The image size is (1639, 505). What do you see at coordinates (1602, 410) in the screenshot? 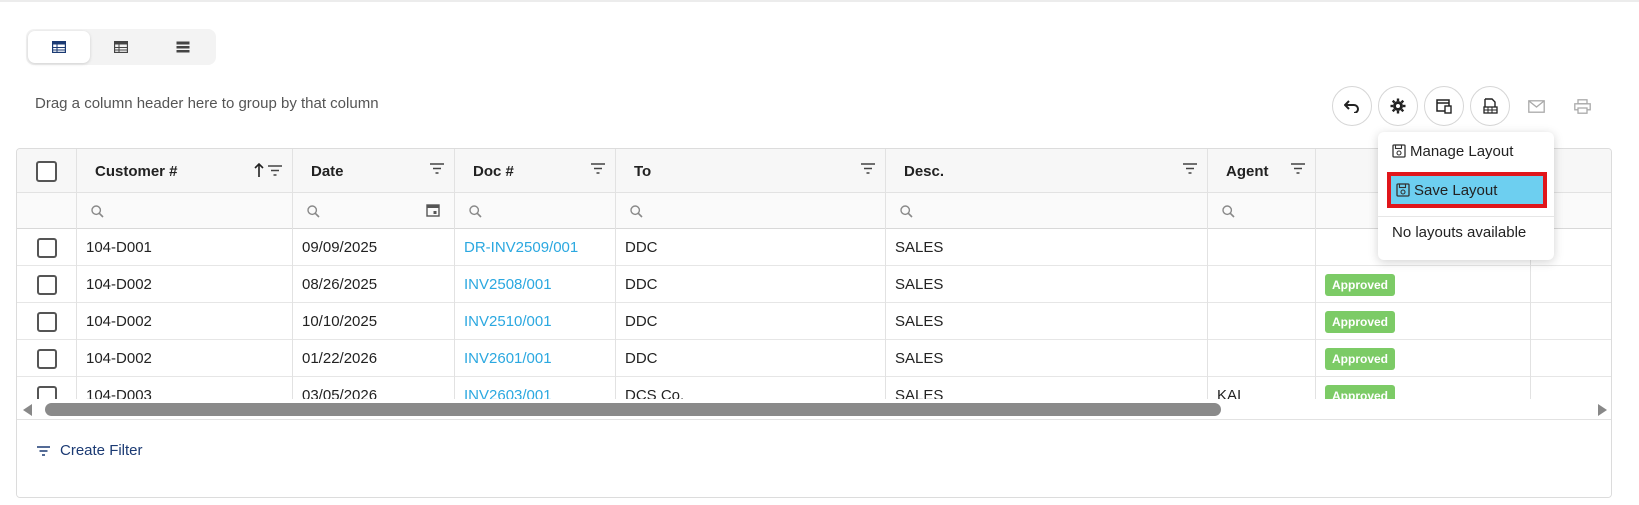
I see `scroll-right-arrow-icon` at bounding box center [1602, 410].